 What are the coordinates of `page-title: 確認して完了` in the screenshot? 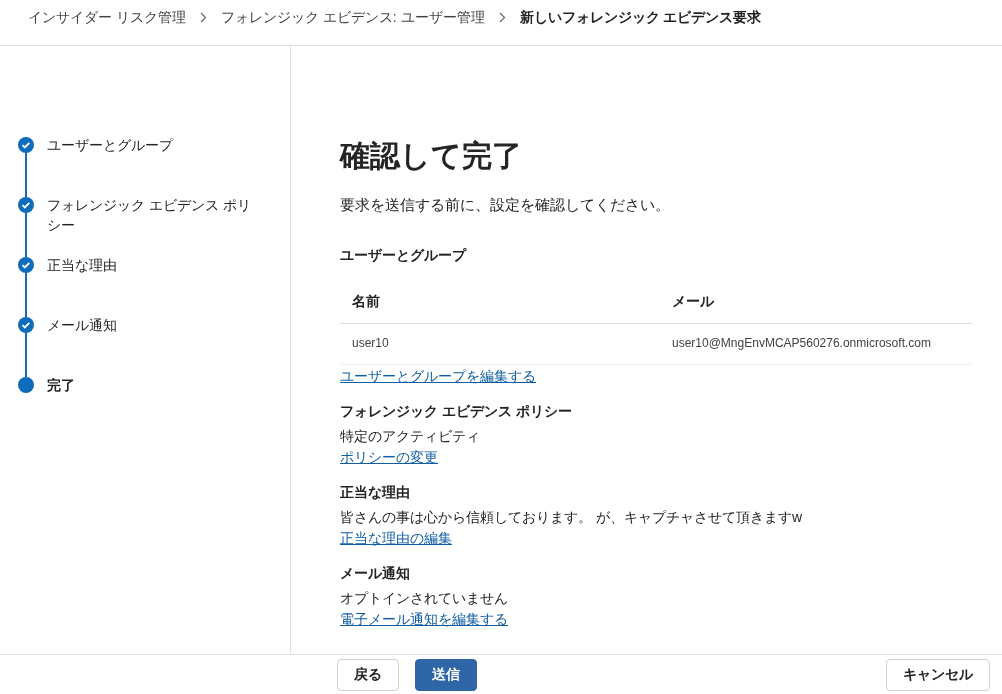 It's located at (431, 156).